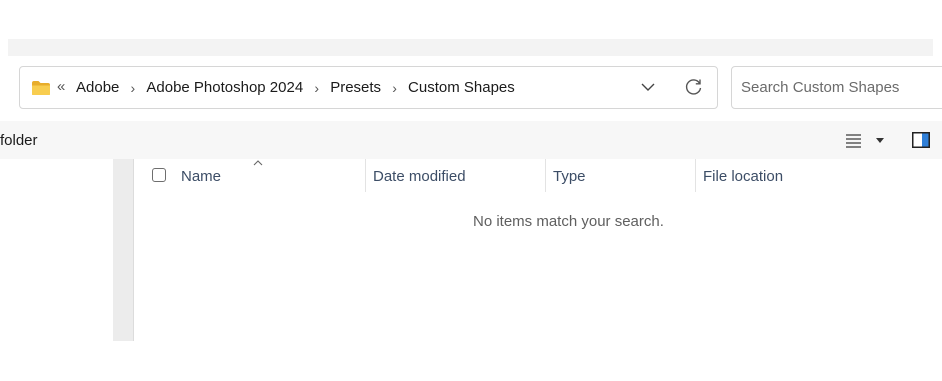 The height and width of the screenshot is (381, 942). What do you see at coordinates (820, 87) in the screenshot?
I see `search-placeholder: Search Custom Shapes` at bounding box center [820, 87].